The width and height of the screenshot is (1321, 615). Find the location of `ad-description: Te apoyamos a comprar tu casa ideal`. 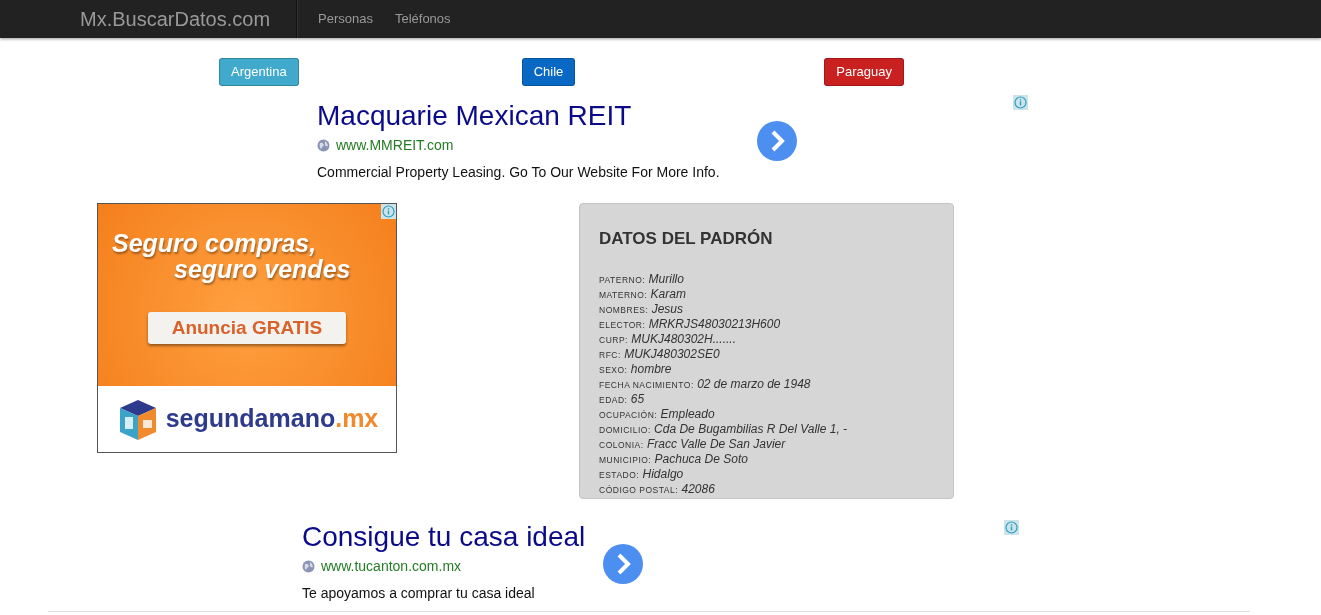

ad-description: Te apoyamos a comprar tu casa ideal is located at coordinates (419, 593).